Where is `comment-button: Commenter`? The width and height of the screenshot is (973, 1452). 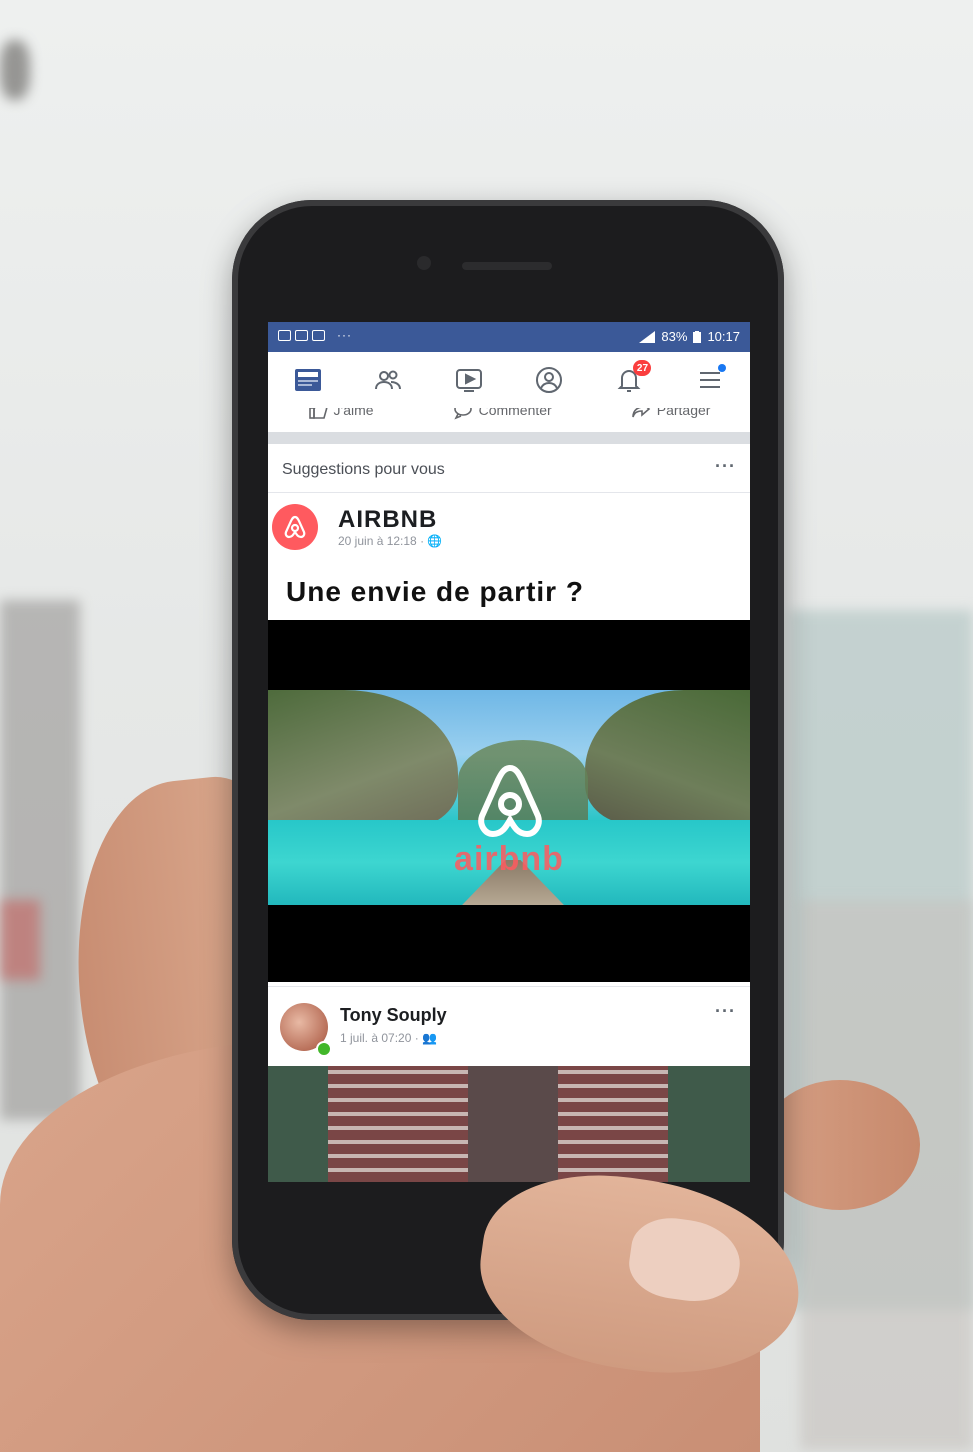
comment-button: Commenter is located at coordinates (502, 414).